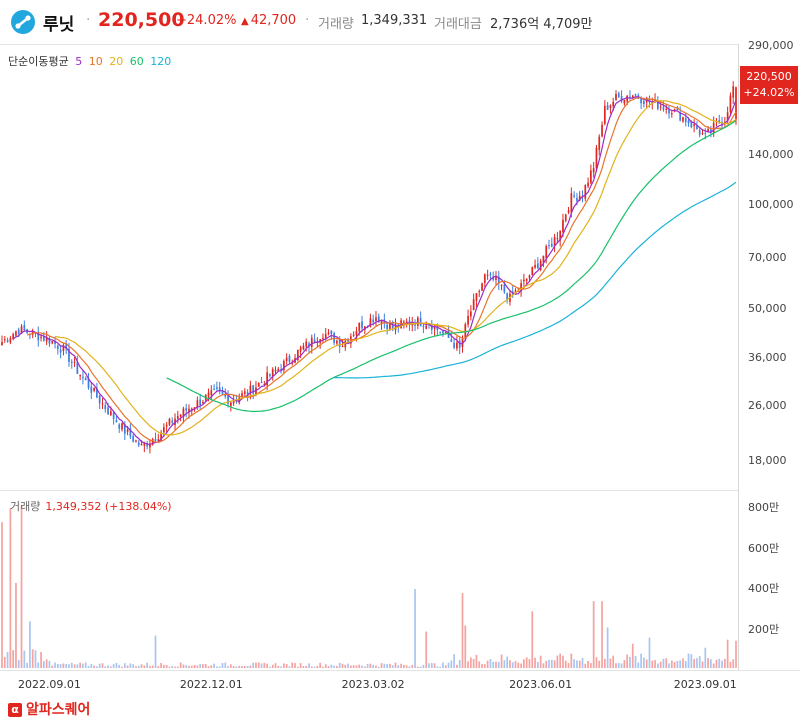 The height and width of the screenshot is (724, 800). Describe the element at coordinates (767, 406) in the screenshot. I see `price-axis-tick: 26,000` at that location.